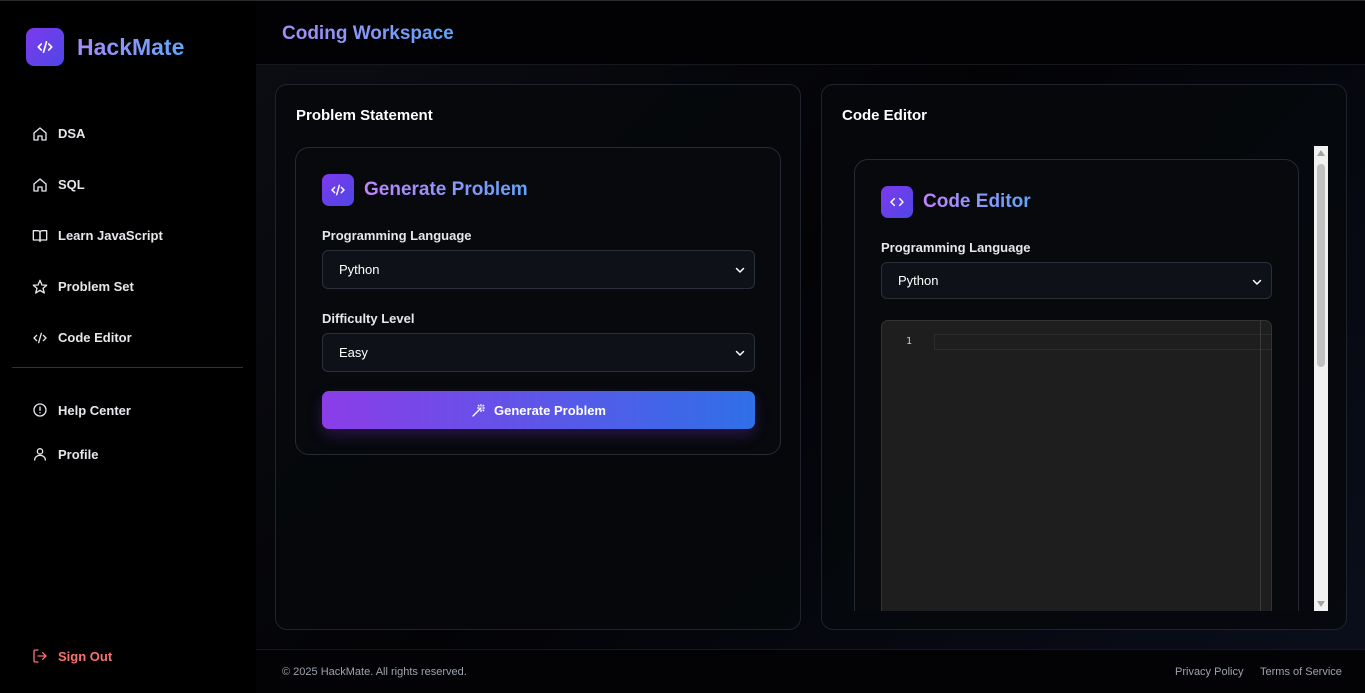 This screenshot has height=693, width=1365. I want to click on card-header: Generate Problem, so click(425, 190).